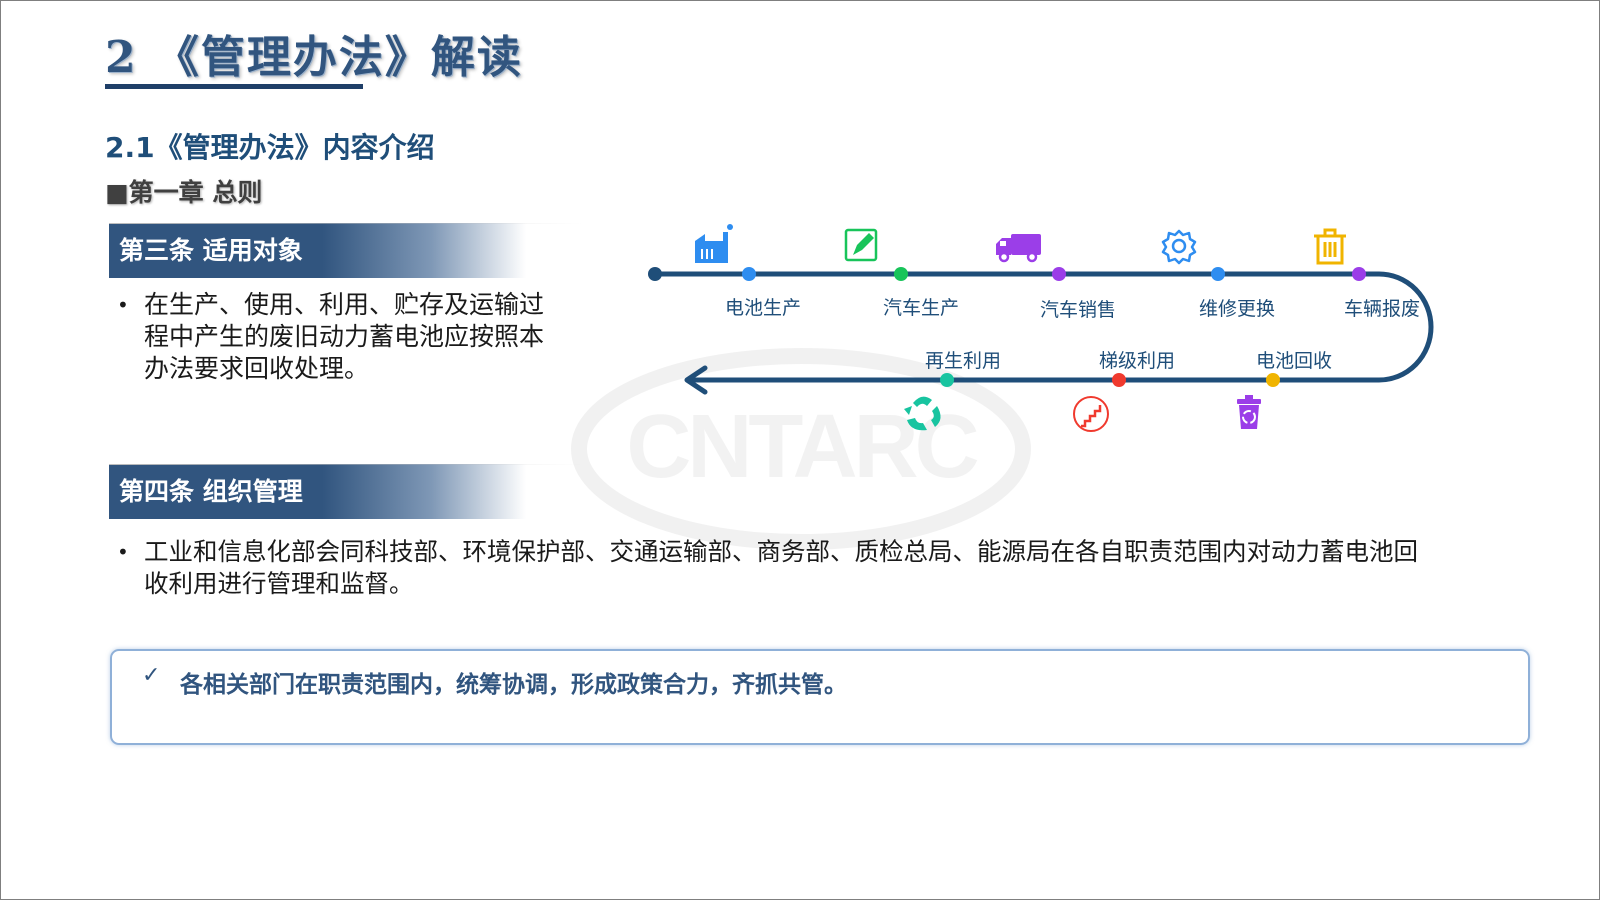 The height and width of the screenshot is (901, 1600). What do you see at coordinates (1382, 309) in the screenshot?
I see `flow-label-scrap: 车辆报废` at bounding box center [1382, 309].